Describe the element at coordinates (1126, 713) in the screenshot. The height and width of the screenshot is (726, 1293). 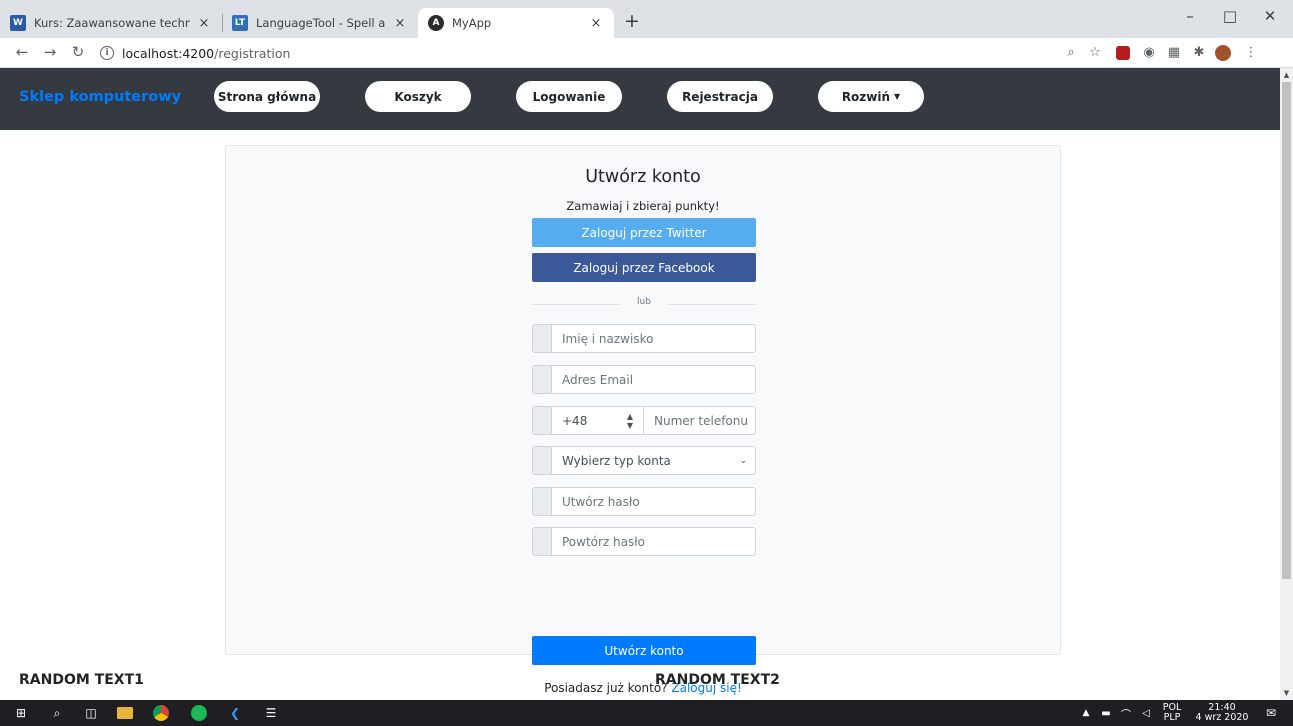
I see `wifi-icon: ⌒` at that location.